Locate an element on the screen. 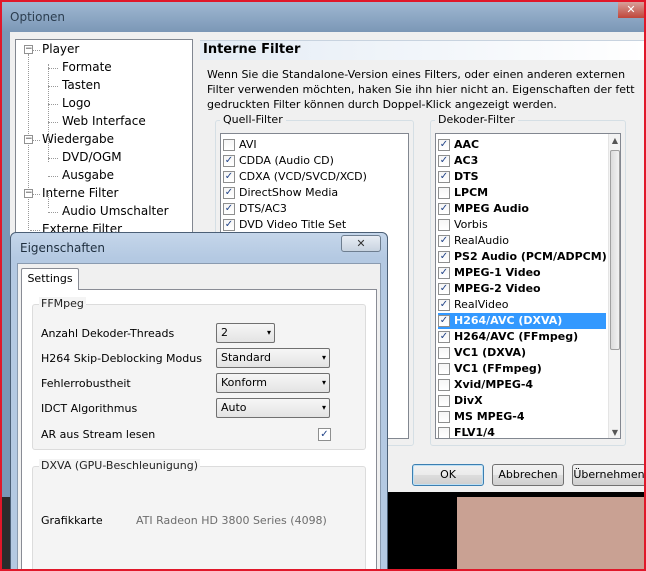 Image resolution: width=646 pixels, height=571 pixels. filter-item: ✓ AAC is located at coordinates (522, 145).